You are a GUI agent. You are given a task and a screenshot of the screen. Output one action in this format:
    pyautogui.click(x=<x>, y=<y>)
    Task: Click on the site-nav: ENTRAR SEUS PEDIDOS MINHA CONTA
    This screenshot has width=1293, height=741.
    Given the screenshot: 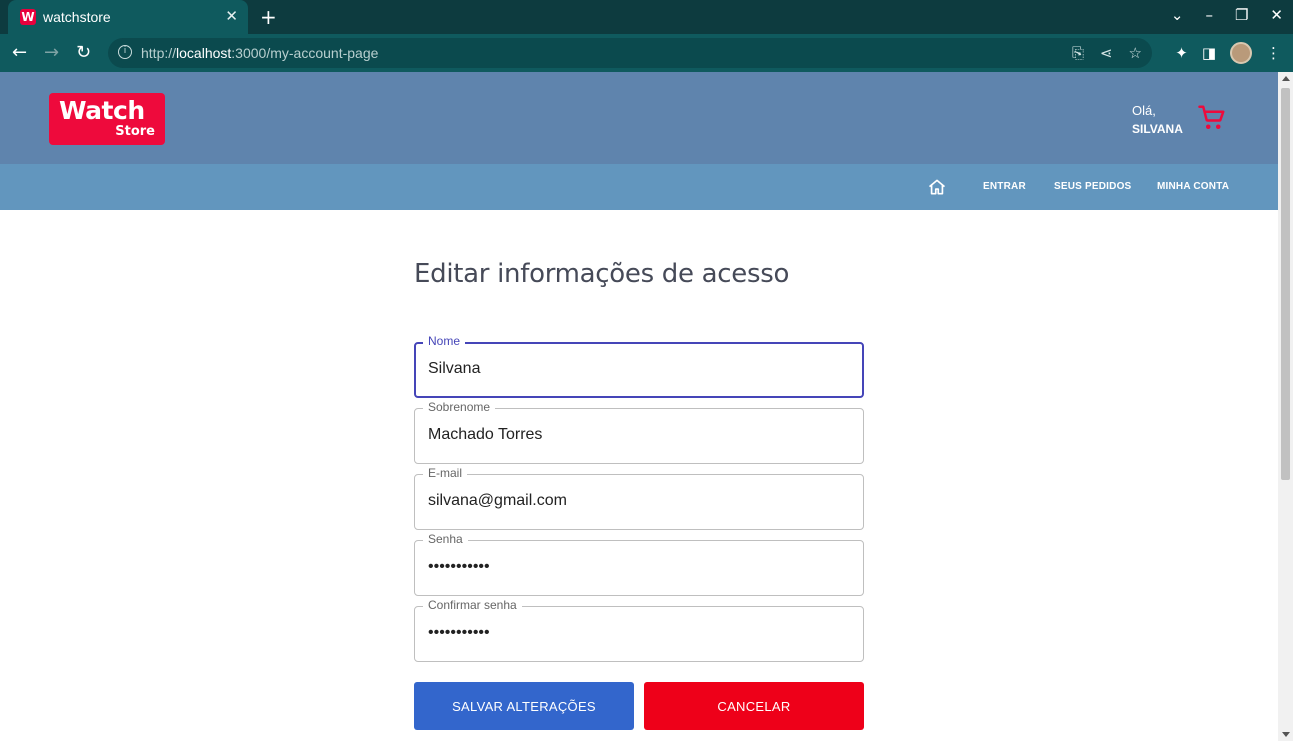 What is the action you would take?
    pyautogui.click(x=639, y=187)
    